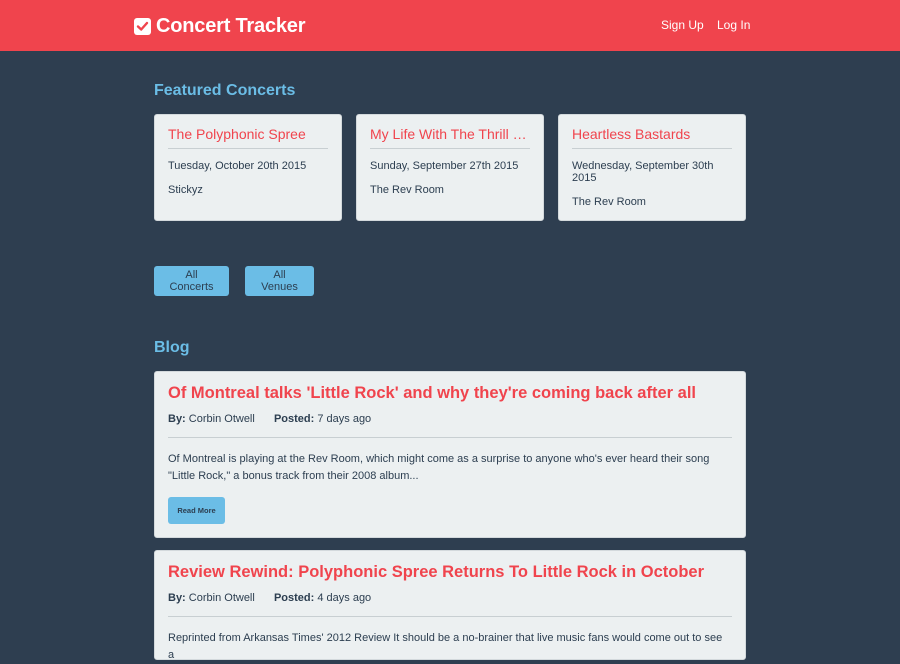 Image resolution: width=900 pixels, height=664 pixels. What do you see at coordinates (172, 347) in the screenshot?
I see `blog-heading: Blog` at bounding box center [172, 347].